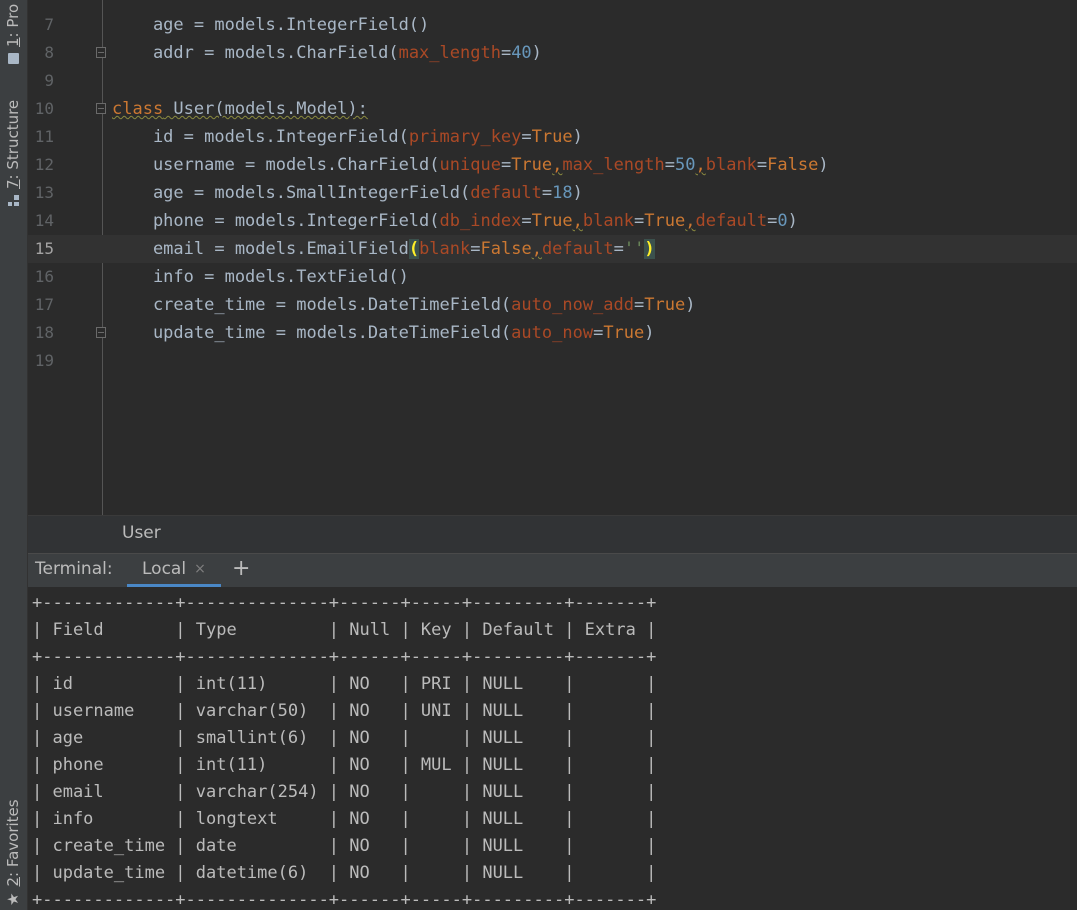 The height and width of the screenshot is (910, 1077). Describe the element at coordinates (344, 846) in the screenshot. I see `terminal-line: | create_time | date | NO | | NULL | |` at that location.